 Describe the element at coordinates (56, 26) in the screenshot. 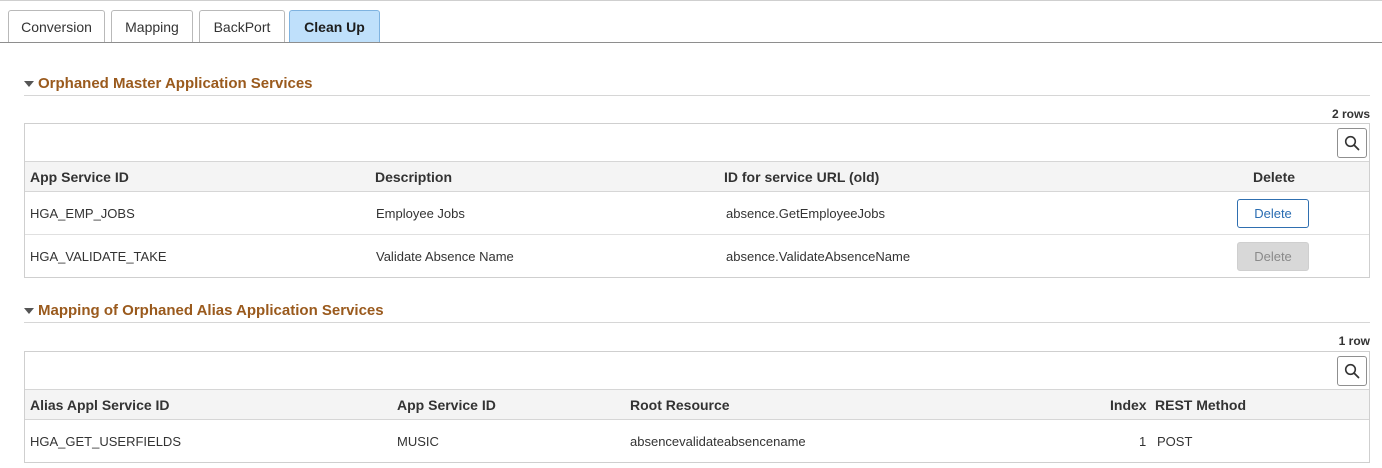

I see `tab-conversion: Conversion` at that location.